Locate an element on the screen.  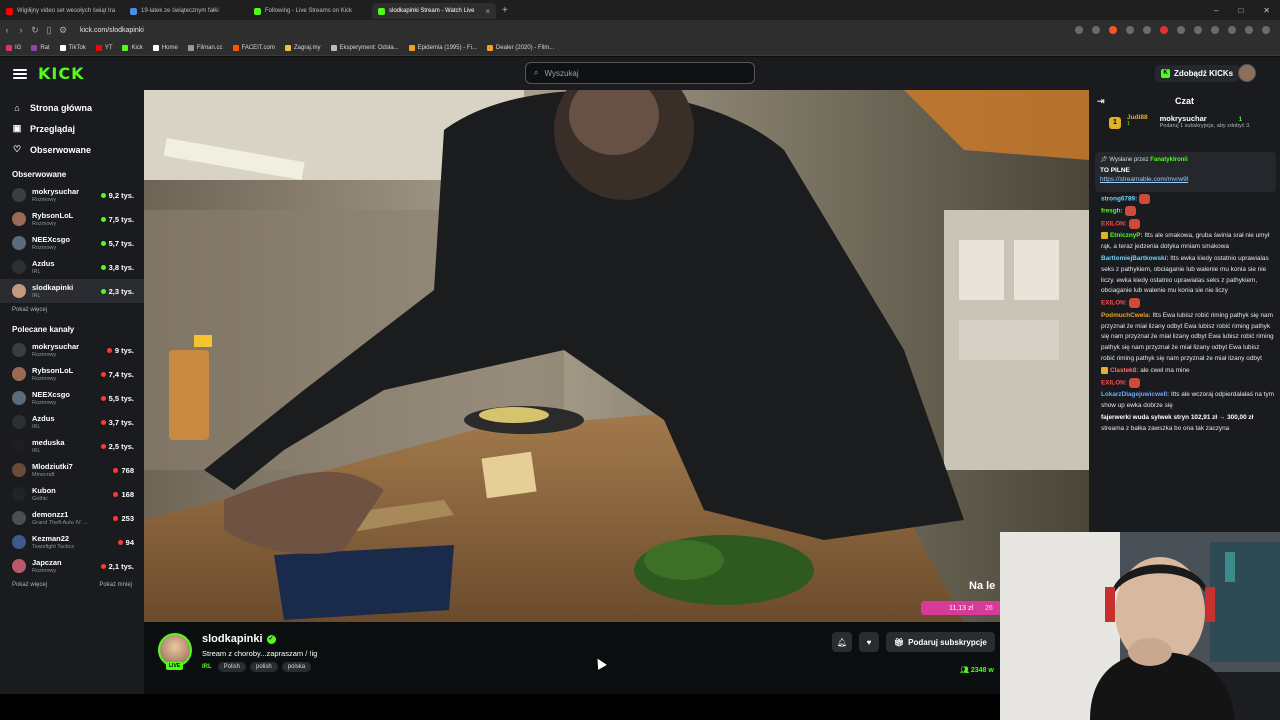
sidebar-nav-0: ⌂ Strona główna is located at coordinates (72, 108).